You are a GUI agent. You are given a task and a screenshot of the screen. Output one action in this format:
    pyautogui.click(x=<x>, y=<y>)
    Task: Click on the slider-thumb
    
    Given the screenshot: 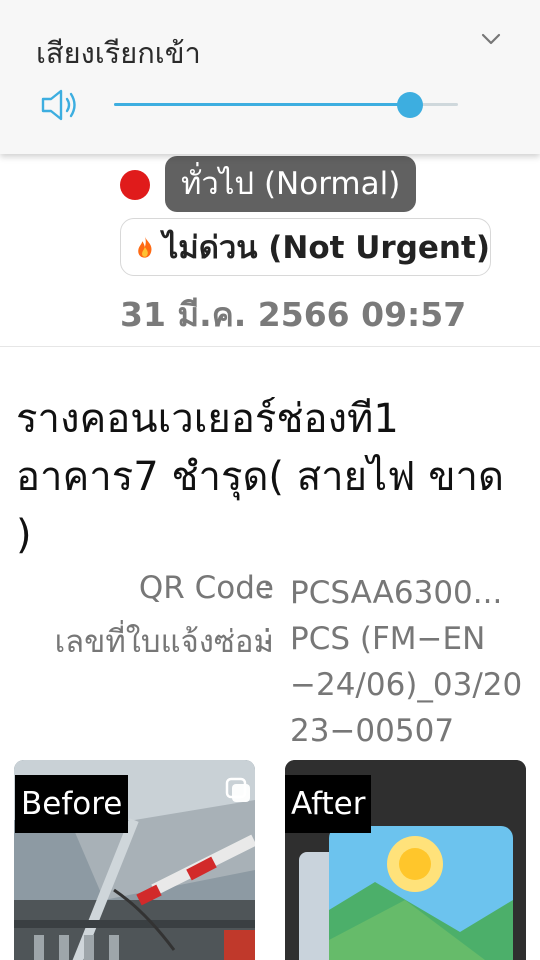 What is the action you would take?
    pyautogui.click(x=409, y=105)
    